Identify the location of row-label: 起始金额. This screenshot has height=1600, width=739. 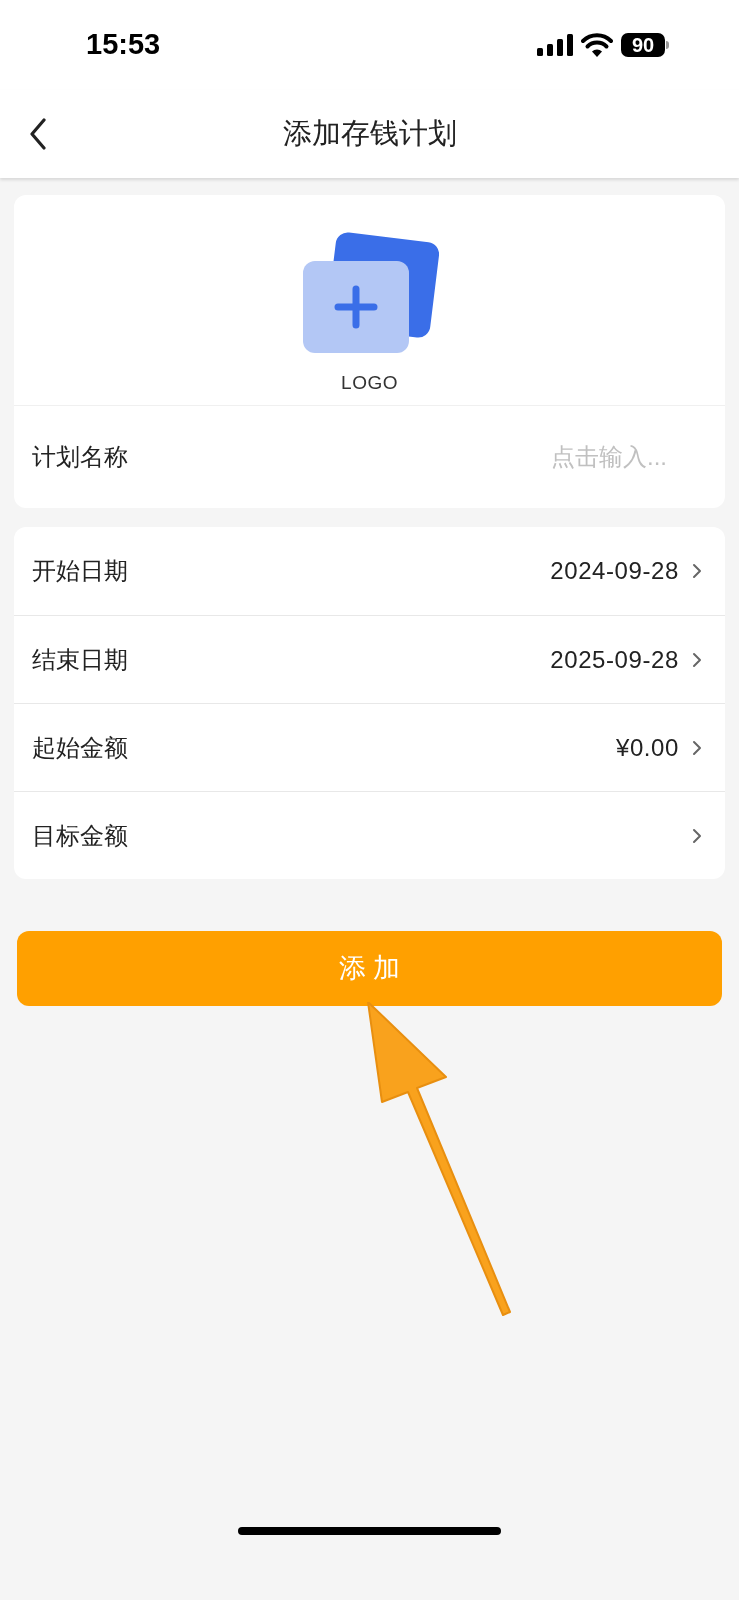
(80, 747).